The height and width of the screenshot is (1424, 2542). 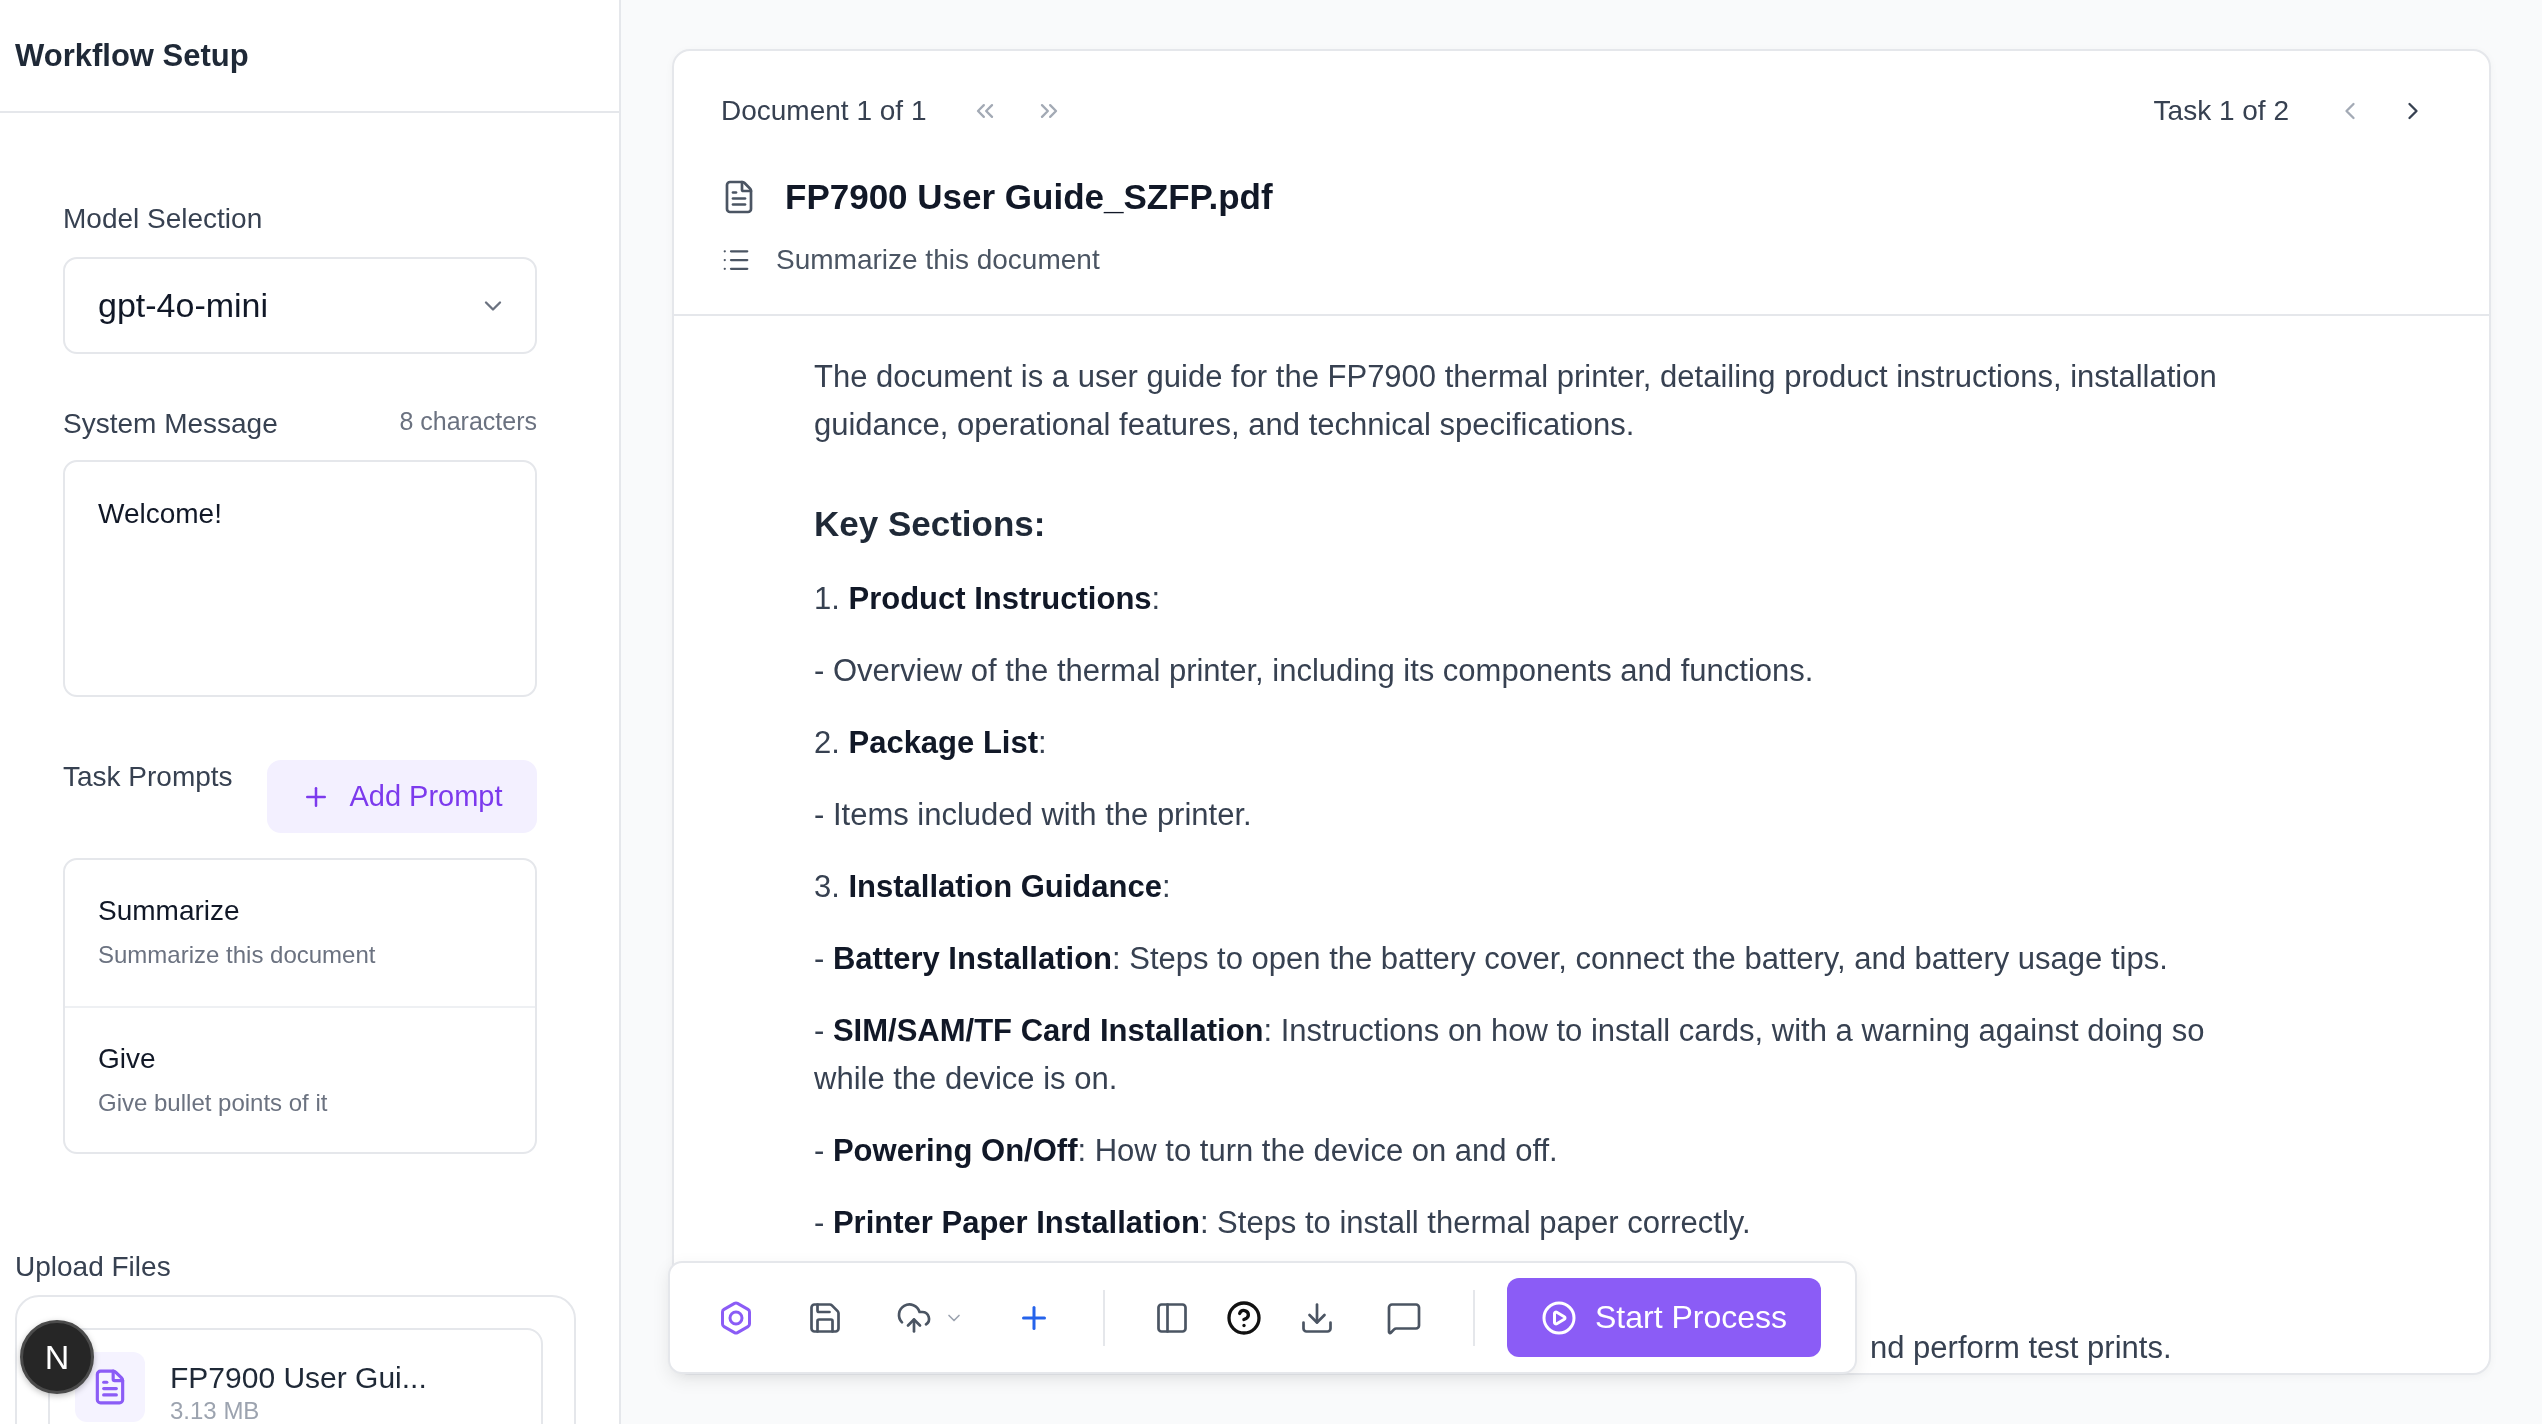 What do you see at coordinates (1314, 671) in the screenshot?
I see `summary-paragraph: - Overview of the thermal printer, including its components and functions.` at bounding box center [1314, 671].